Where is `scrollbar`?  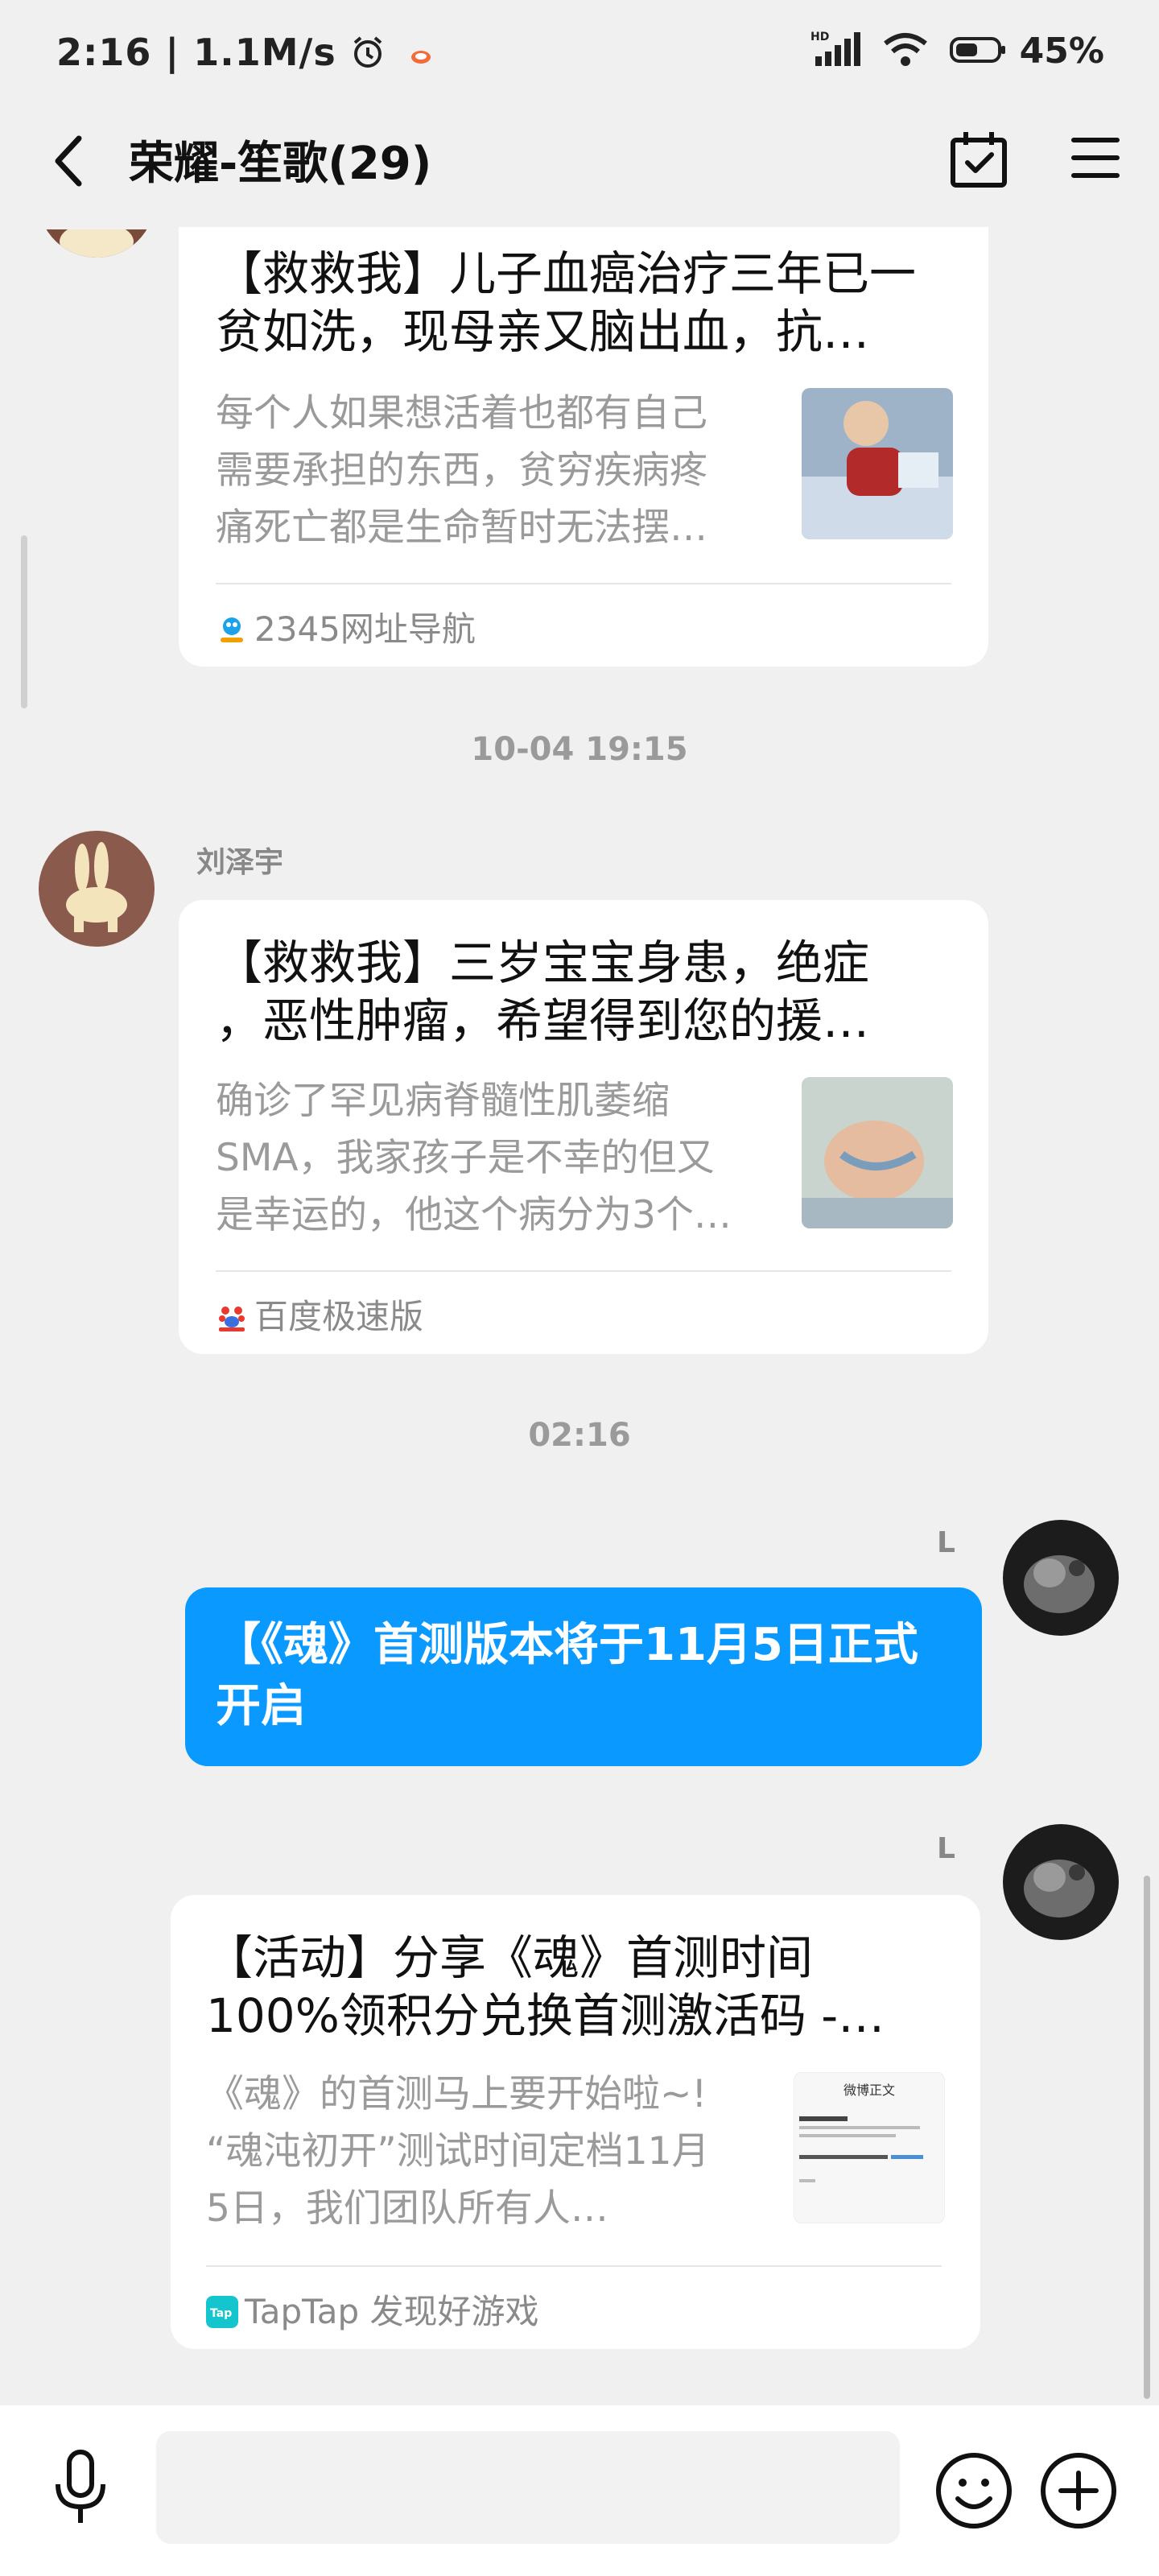 scrollbar is located at coordinates (1147, 2137).